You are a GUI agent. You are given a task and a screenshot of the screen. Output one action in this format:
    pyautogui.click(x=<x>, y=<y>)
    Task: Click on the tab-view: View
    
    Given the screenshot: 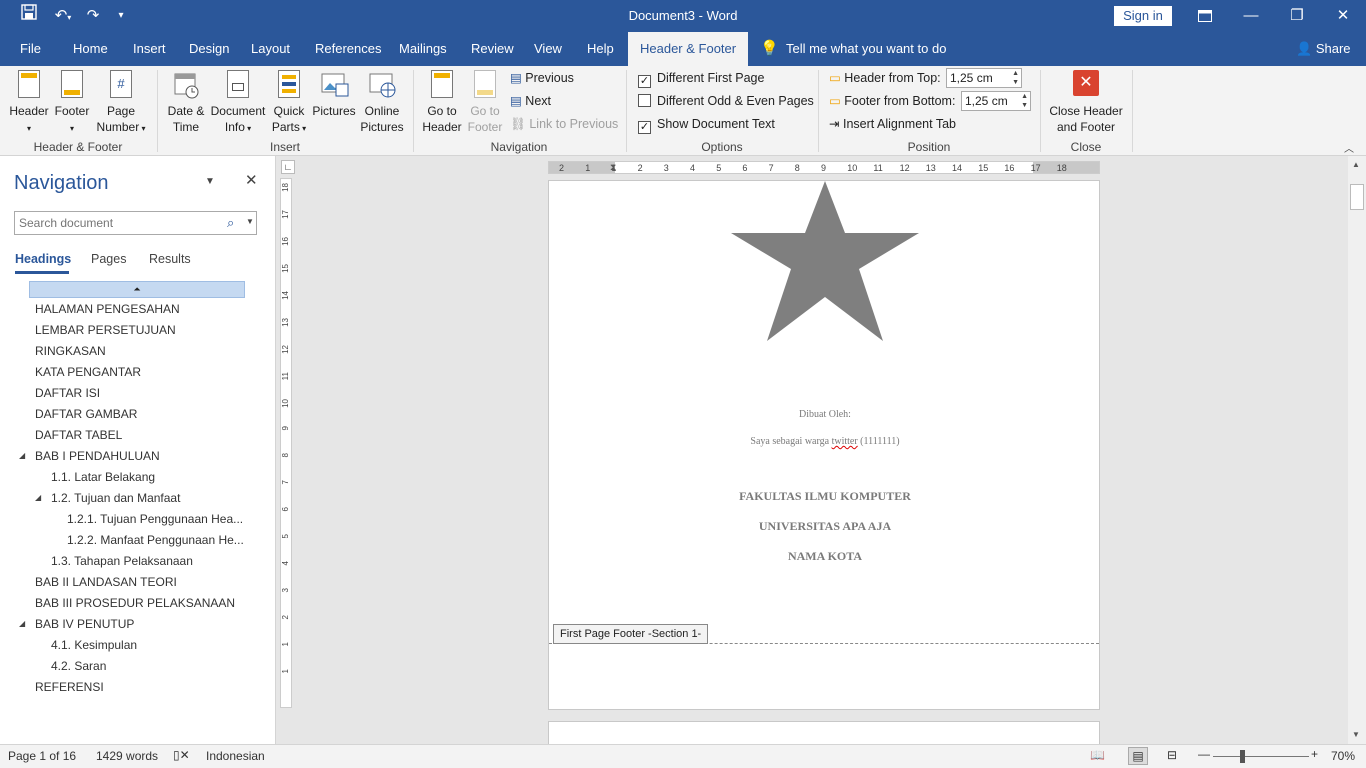 What is the action you would take?
    pyautogui.click(x=548, y=49)
    